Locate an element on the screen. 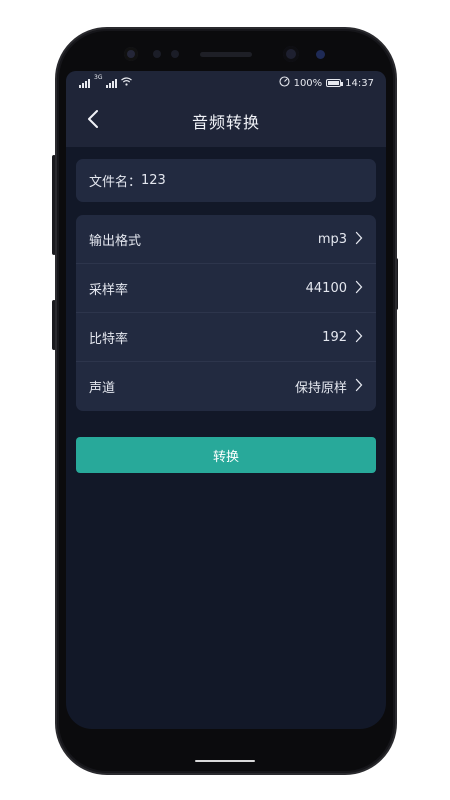  setting-row-channel: 声道 保持原样 is located at coordinates (226, 386).